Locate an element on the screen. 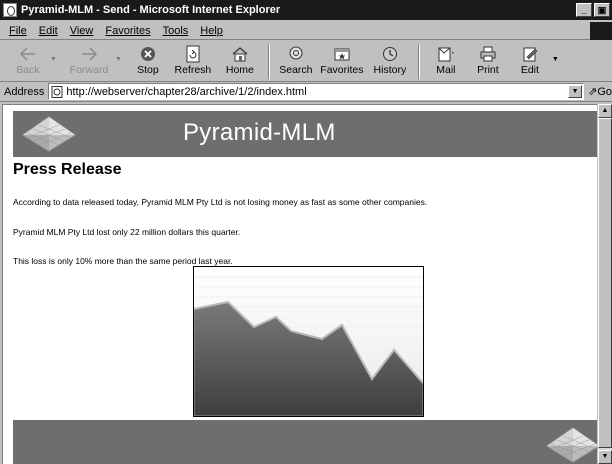 The height and width of the screenshot is (464, 612). favorites-button: Favorites is located at coordinates (342, 62).